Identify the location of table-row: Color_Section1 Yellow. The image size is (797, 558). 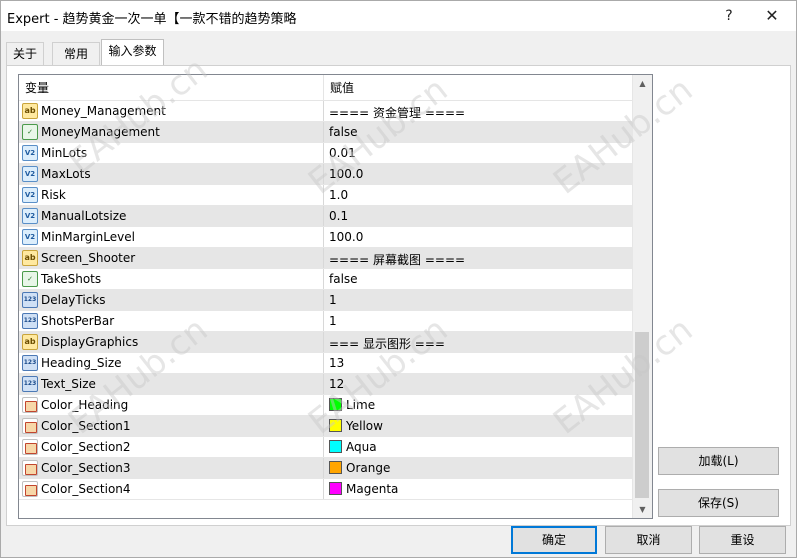
(326, 426).